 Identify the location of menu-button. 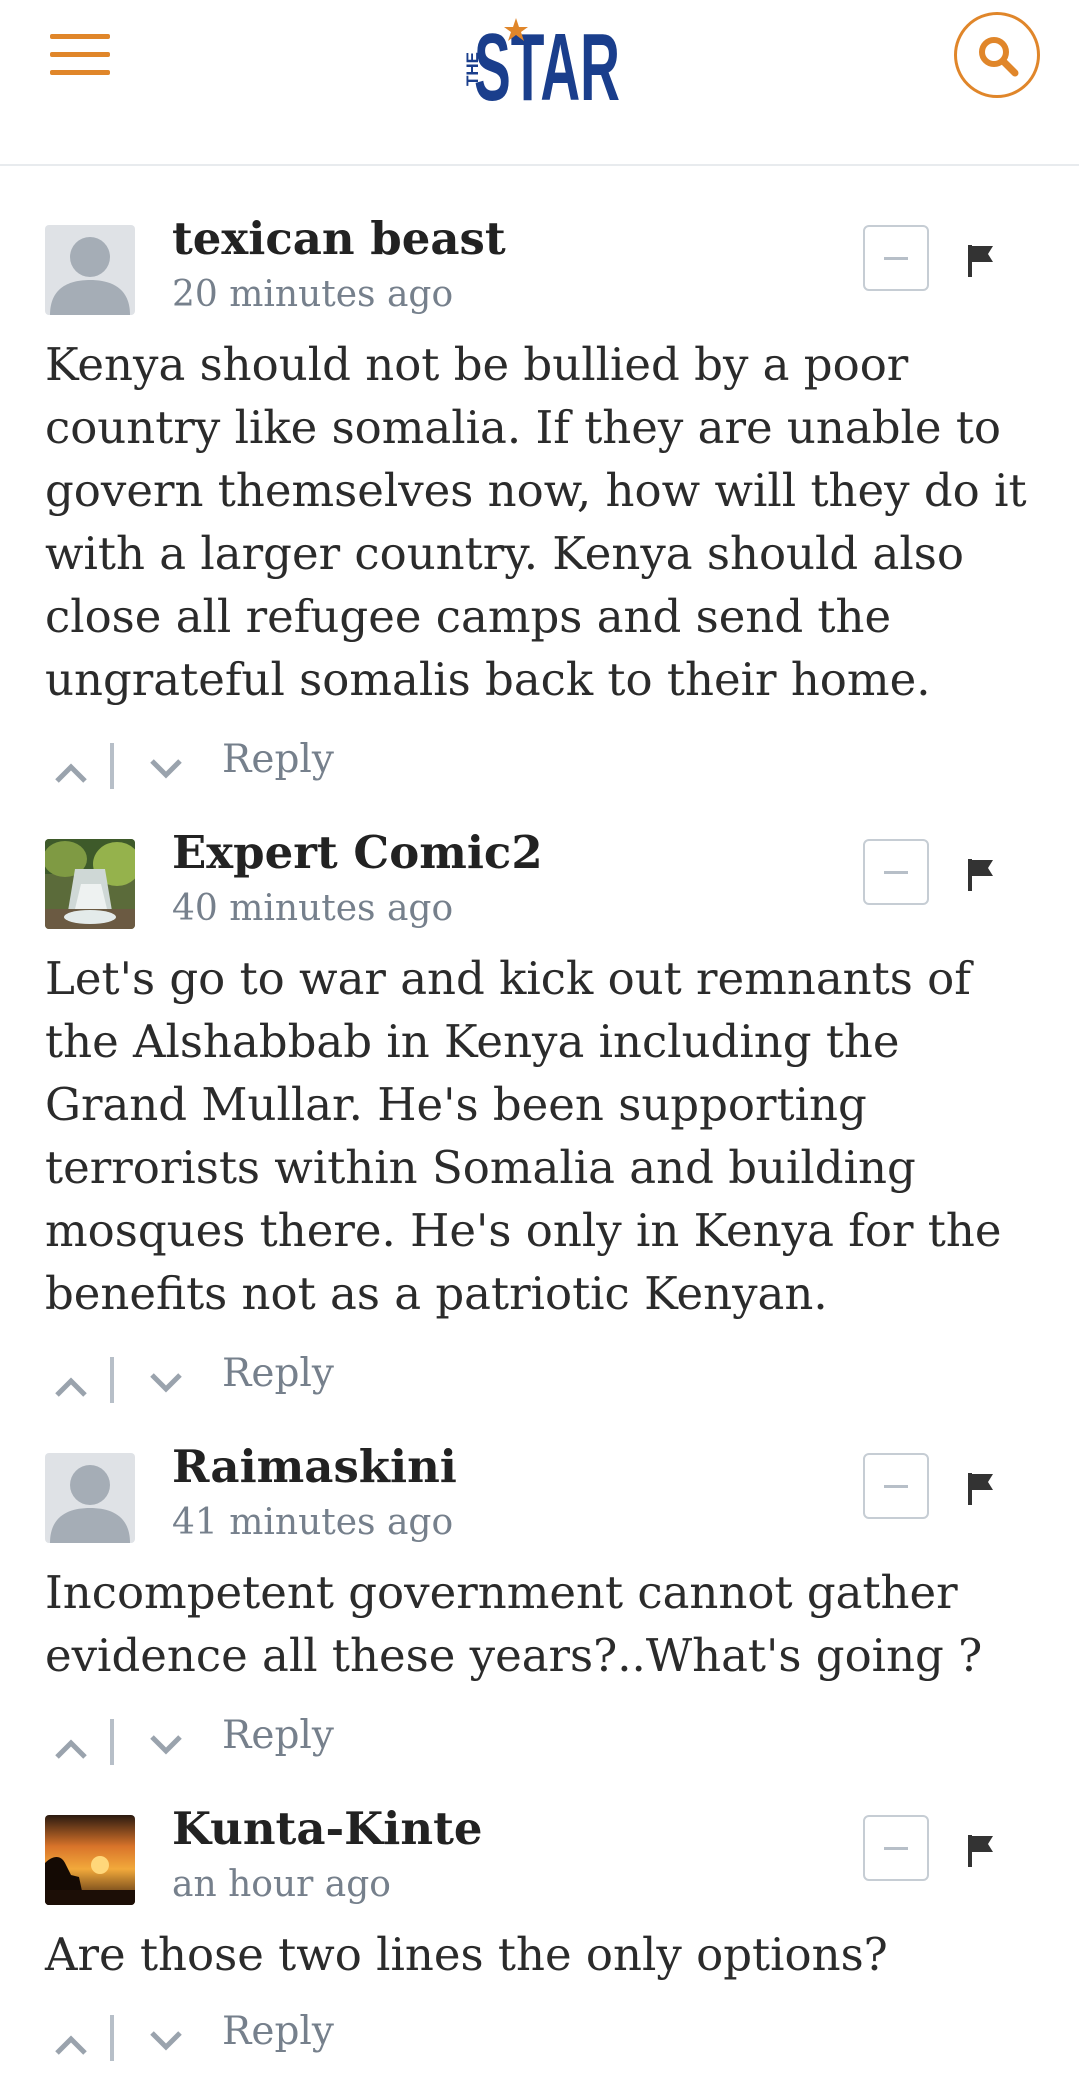
(80, 55).